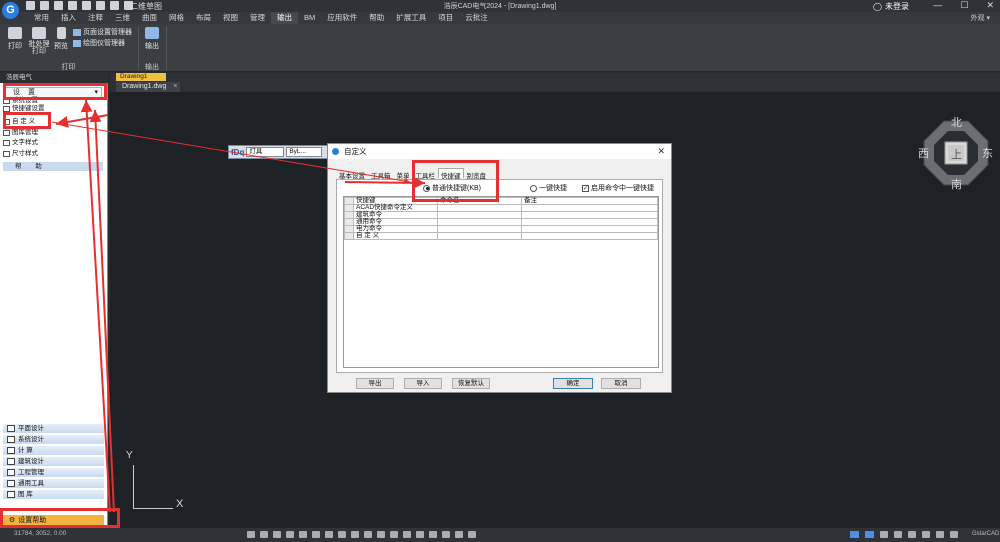 This screenshot has width=1000, height=542. What do you see at coordinates (433, 534) in the screenshot?
I see `scale-toggle-icon` at bounding box center [433, 534].